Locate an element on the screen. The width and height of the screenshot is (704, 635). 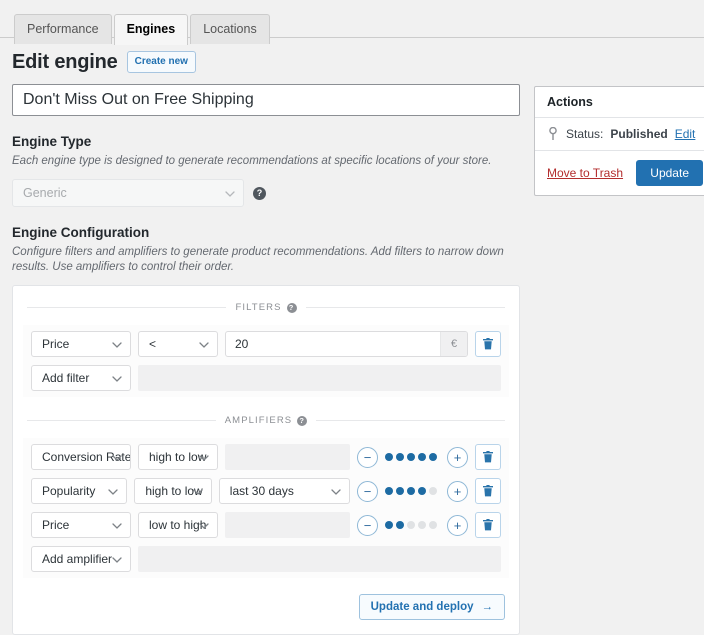
engine-type-select: Generic is located at coordinates (128, 193).